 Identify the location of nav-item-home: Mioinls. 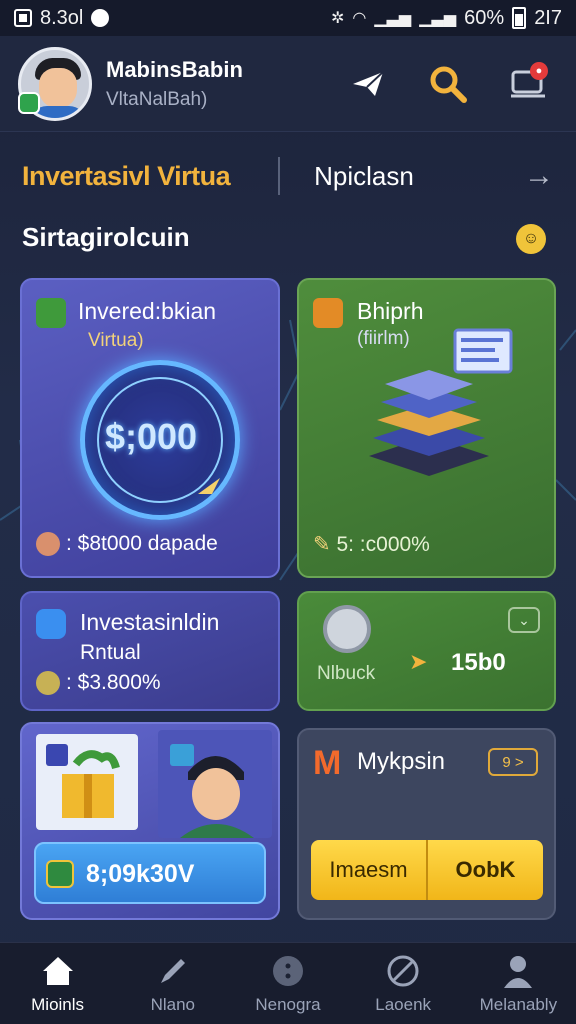
(58, 984).